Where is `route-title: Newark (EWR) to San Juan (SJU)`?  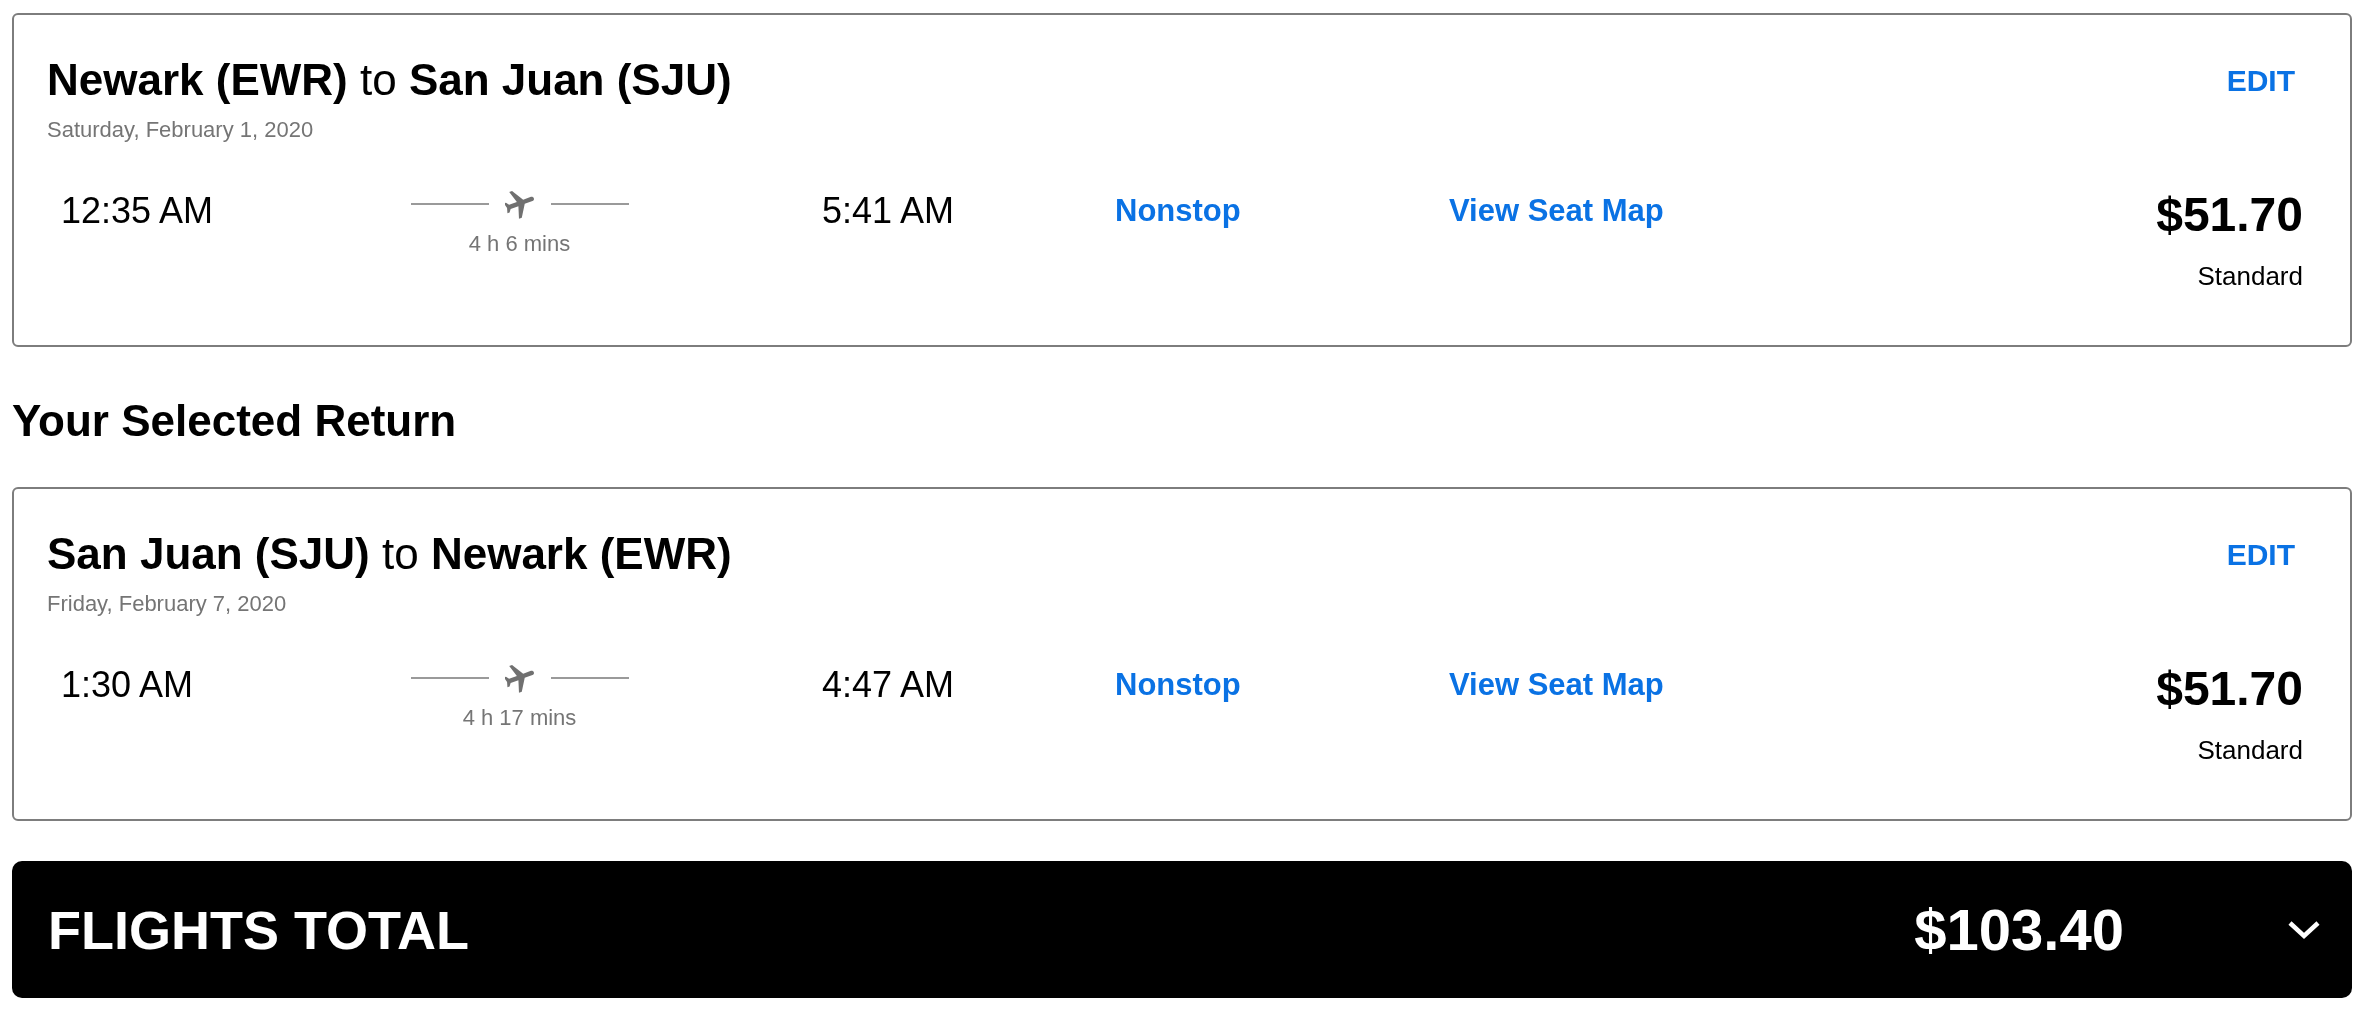
route-title: Newark (EWR) to San Juan (SJU) is located at coordinates (389, 80).